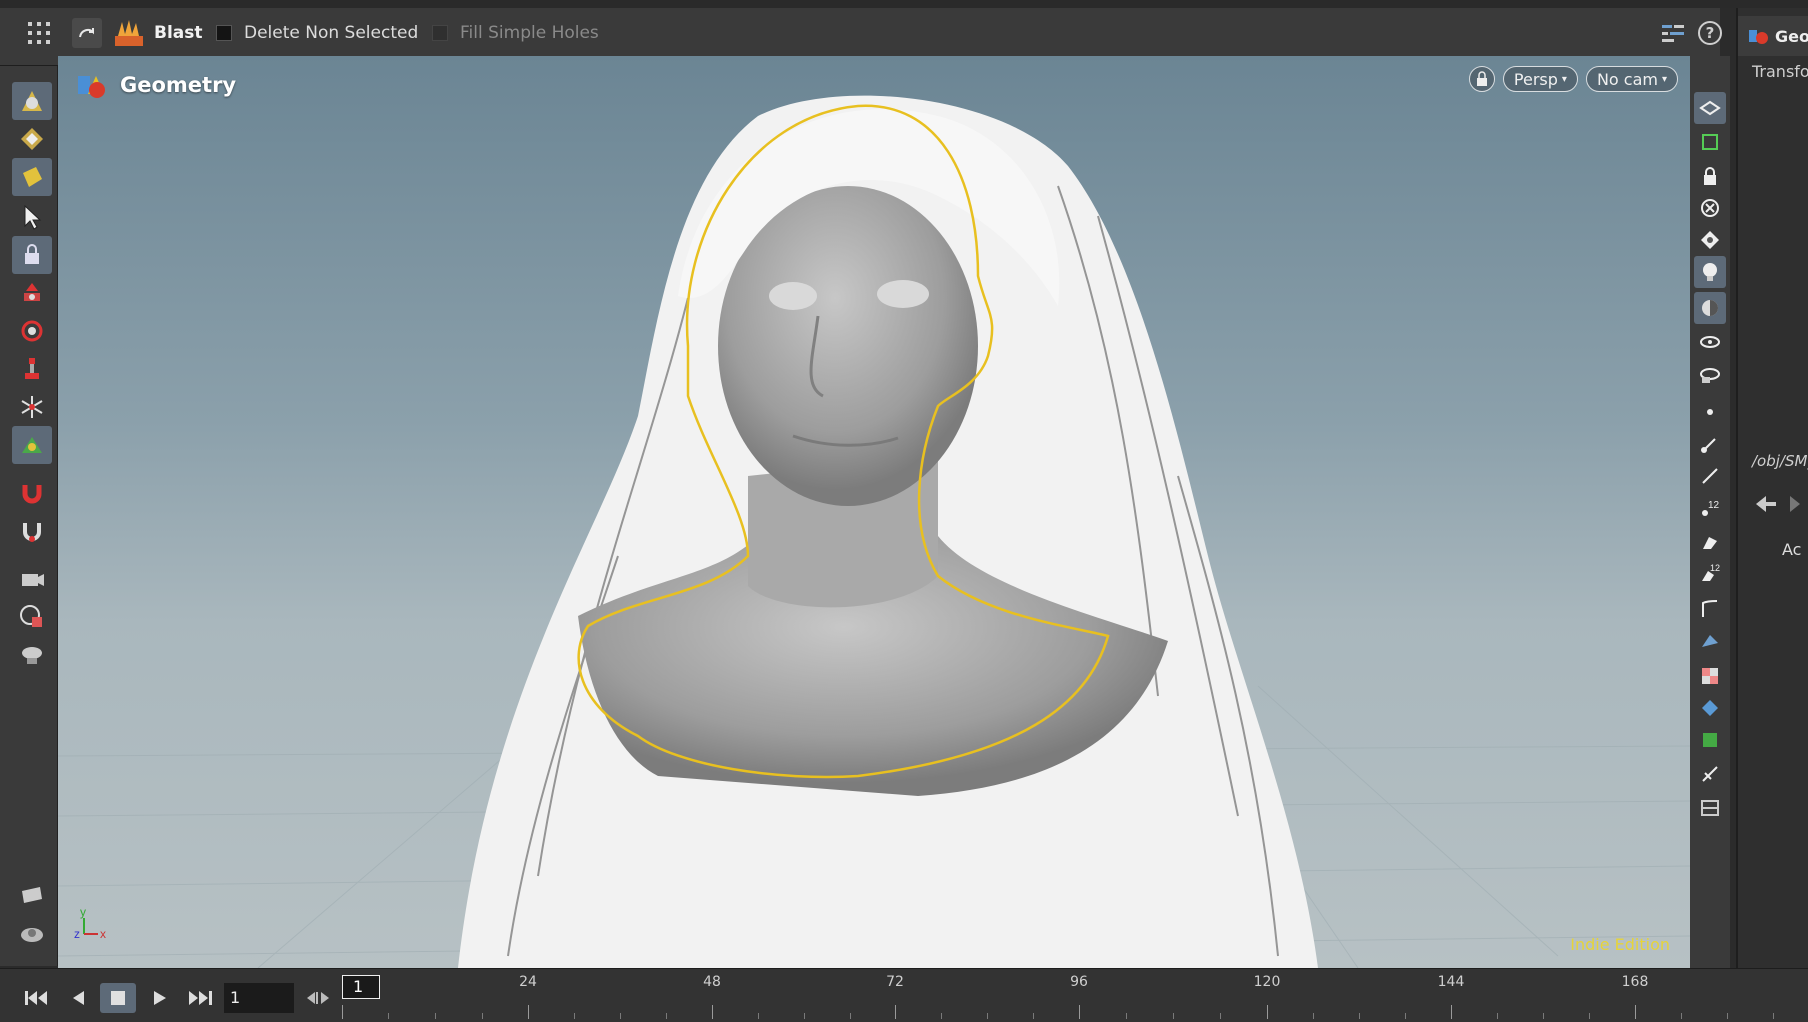  What do you see at coordinates (1711, 33) in the screenshot?
I see `help-icon: ?` at bounding box center [1711, 33].